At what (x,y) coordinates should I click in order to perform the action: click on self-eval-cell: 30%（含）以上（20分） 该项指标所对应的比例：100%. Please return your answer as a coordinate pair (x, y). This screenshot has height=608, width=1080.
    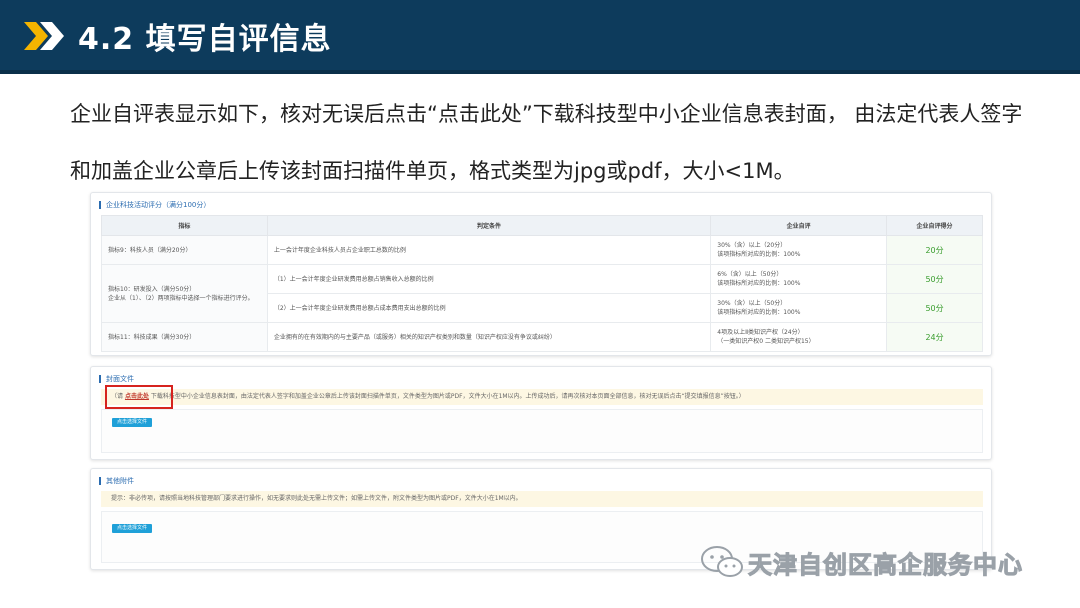
    Looking at the image, I should click on (799, 250).